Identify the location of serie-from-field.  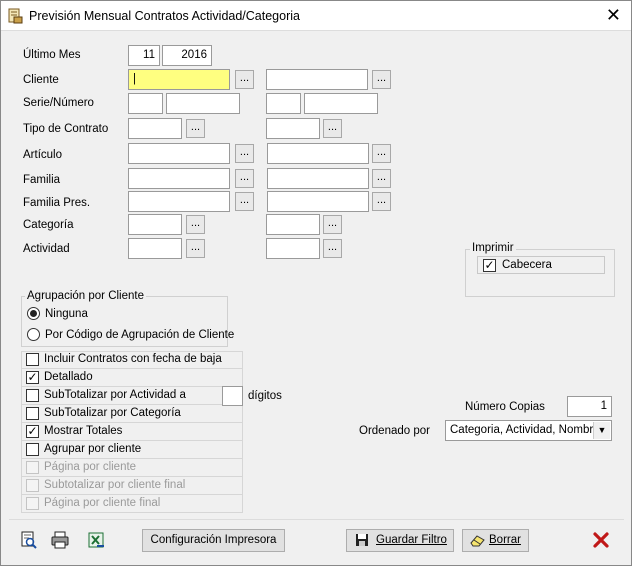
(145, 103).